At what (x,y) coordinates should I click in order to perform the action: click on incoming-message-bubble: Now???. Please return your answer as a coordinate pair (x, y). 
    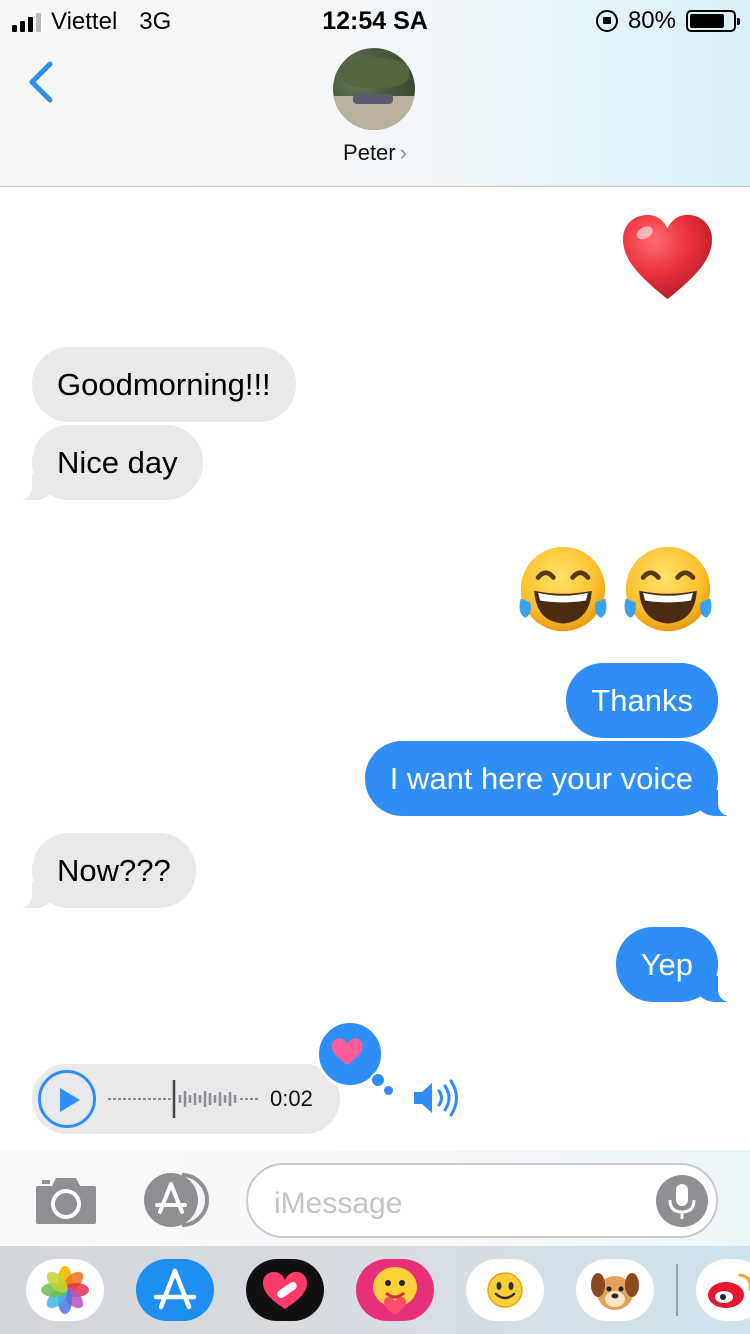
    Looking at the image, I should click on (108, 870).